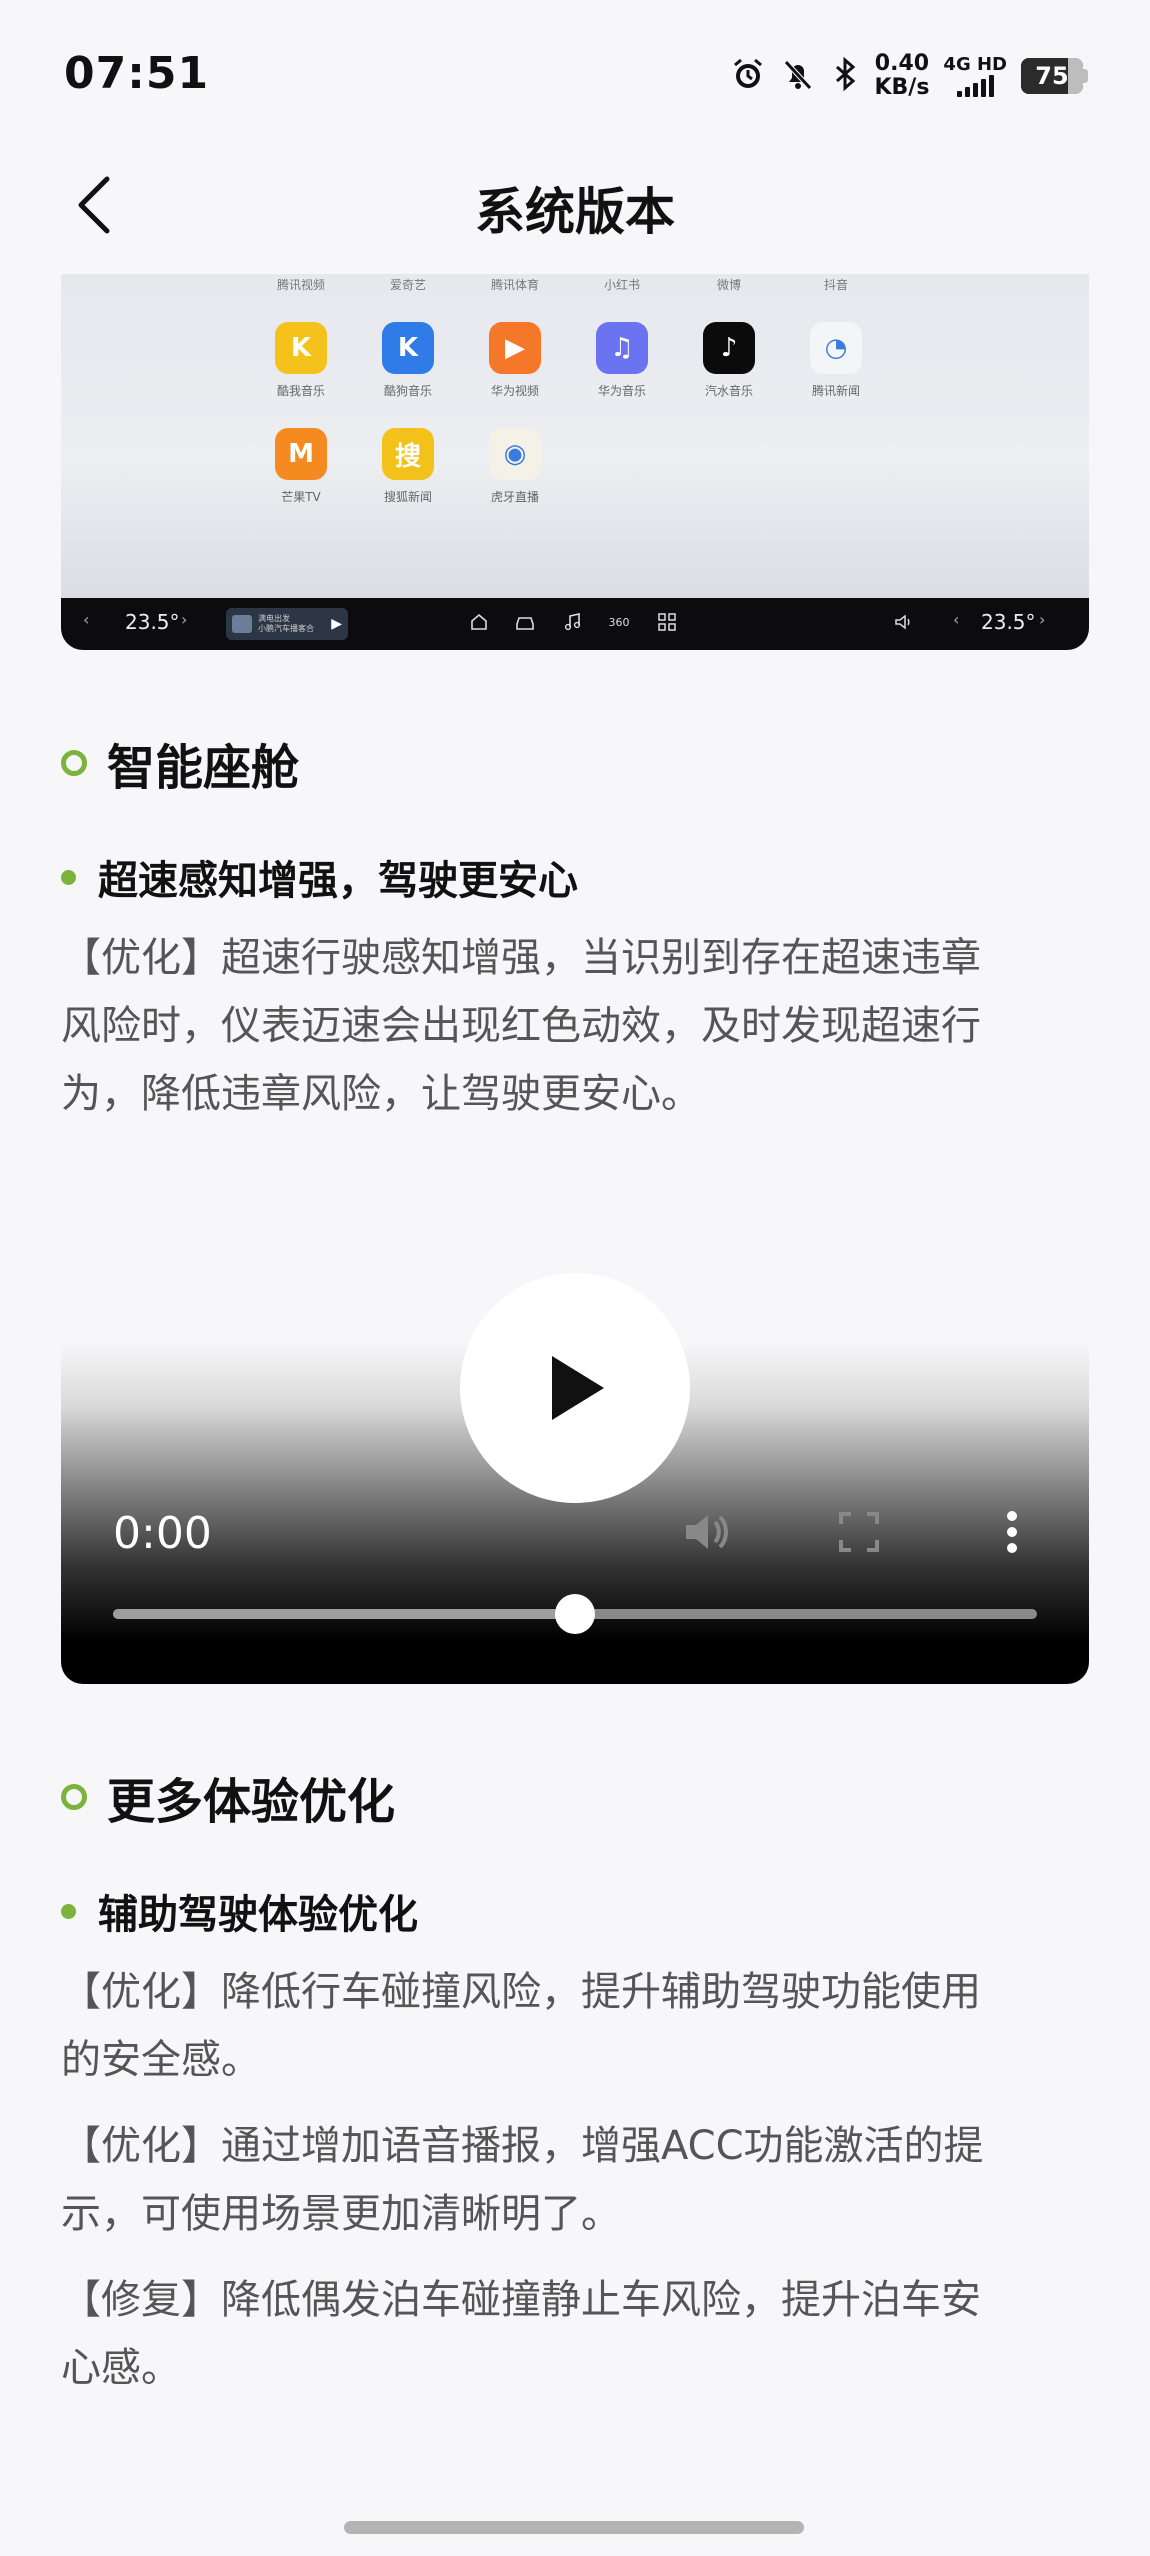 This screenshot has height=2556, width=1150. Describe the element at coordinates (228, 1797) in the screenshot. I see `section-heading: 更多体验优化` at that location.